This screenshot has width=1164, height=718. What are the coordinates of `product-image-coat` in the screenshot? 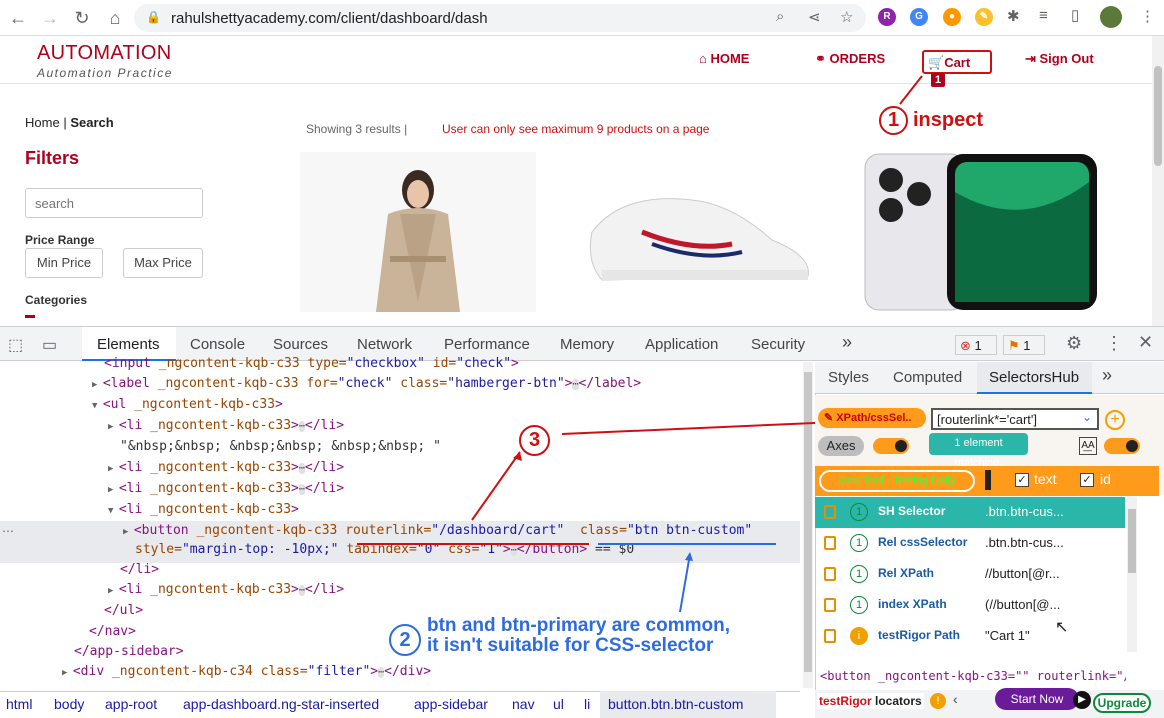 It's located at (418, 232).